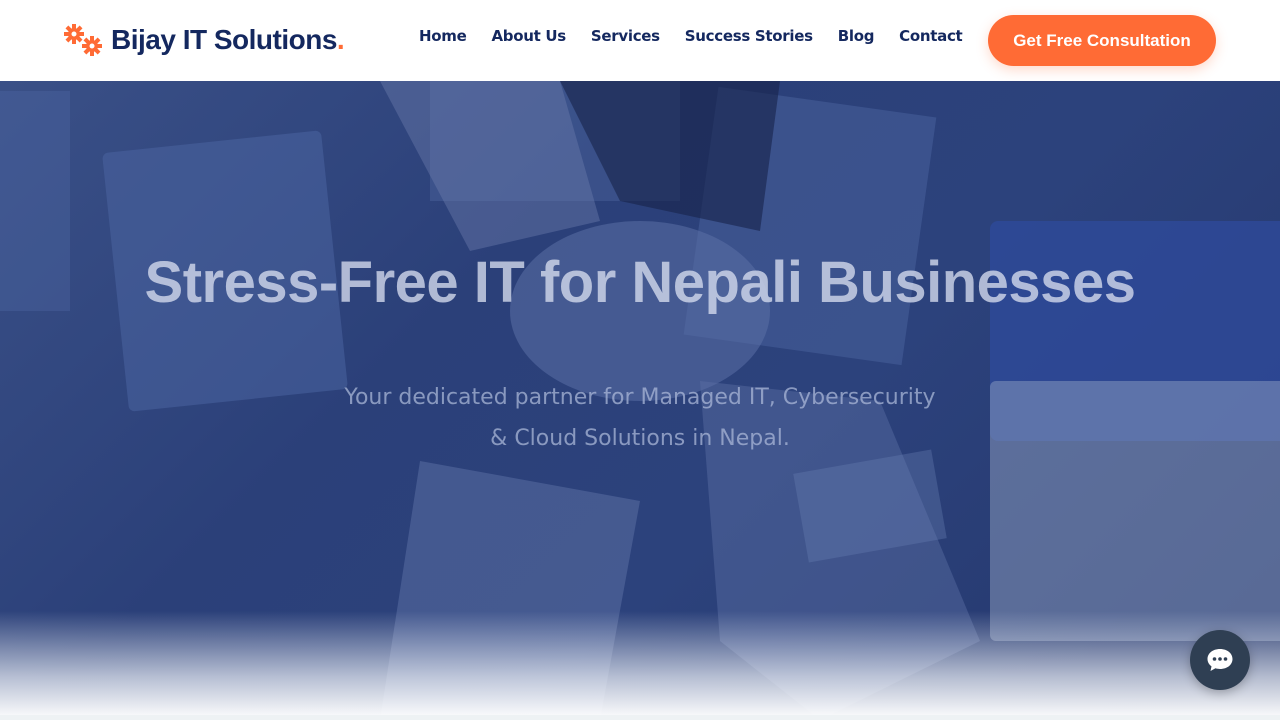 Image resolution: width=1280 pixels, height=720 pixels. I want to click on site-logo: Bijay IT Solutions ., so click(204, 40).